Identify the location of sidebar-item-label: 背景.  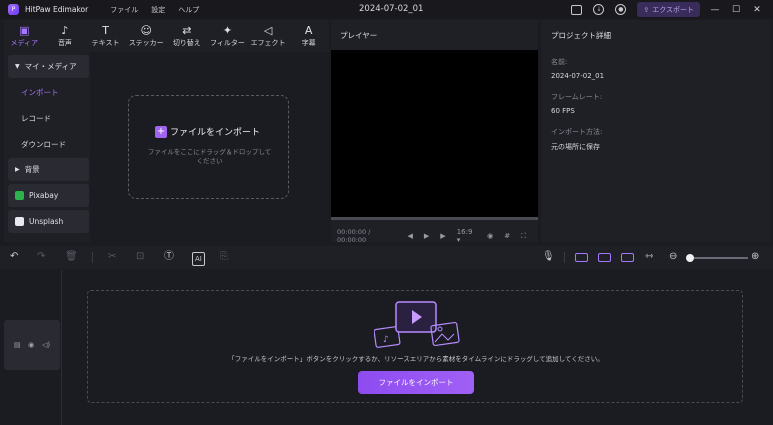
(32, 169).